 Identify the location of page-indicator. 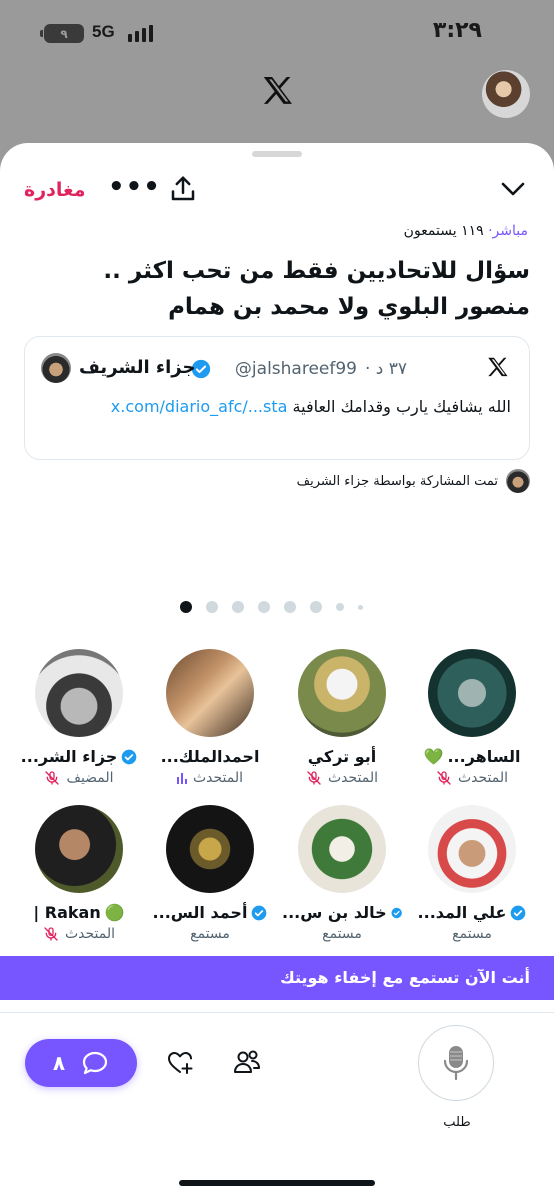
(271, 607).